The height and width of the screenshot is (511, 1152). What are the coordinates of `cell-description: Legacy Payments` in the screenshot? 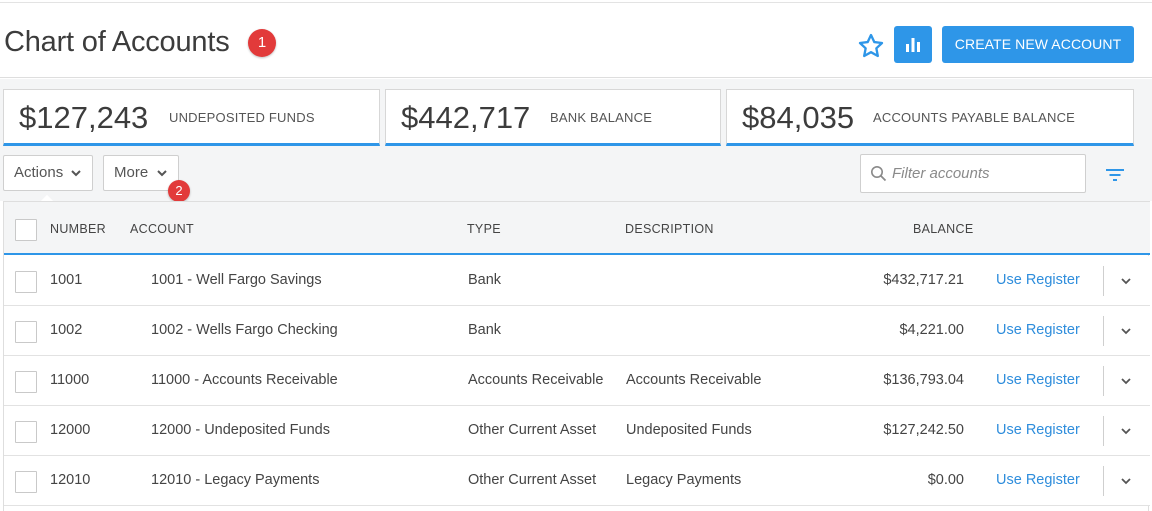 It's located at (684, 480).